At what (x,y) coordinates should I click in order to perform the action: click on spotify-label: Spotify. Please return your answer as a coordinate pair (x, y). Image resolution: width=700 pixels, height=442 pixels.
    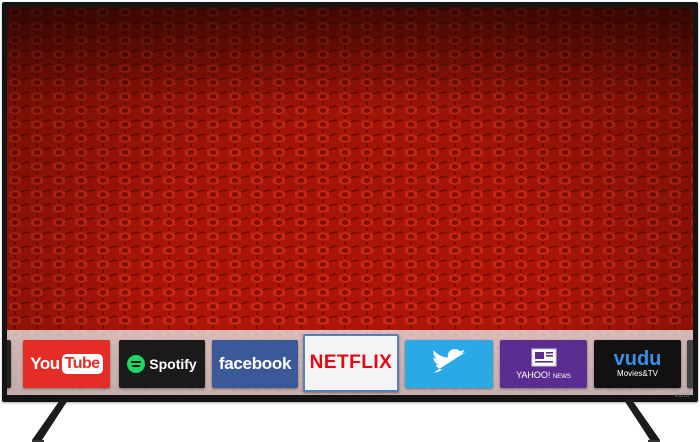
    Looking at the image, I should click on (173, 364).